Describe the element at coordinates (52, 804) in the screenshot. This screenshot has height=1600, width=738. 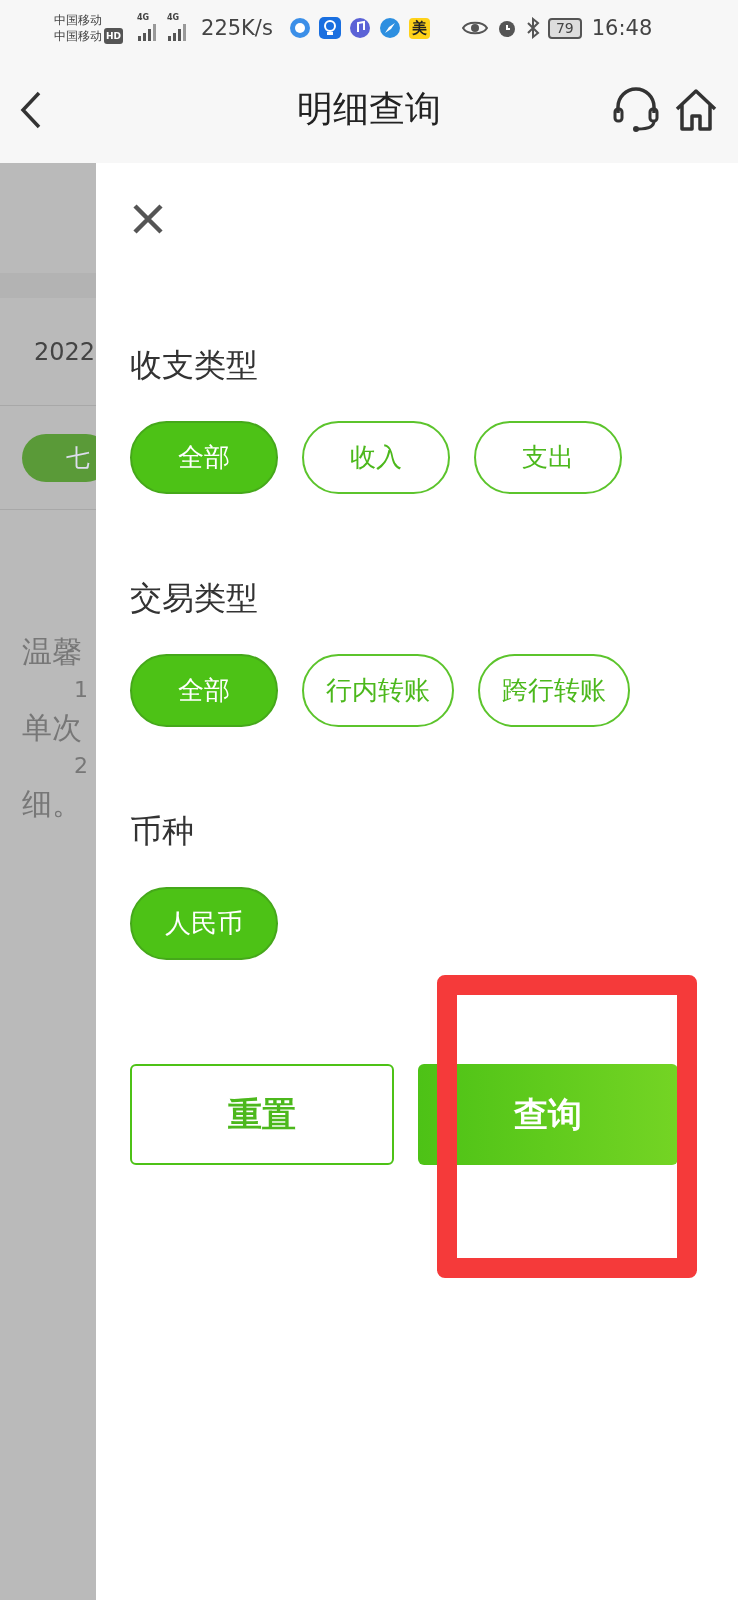
I see `notice-text: 细。` at that location.